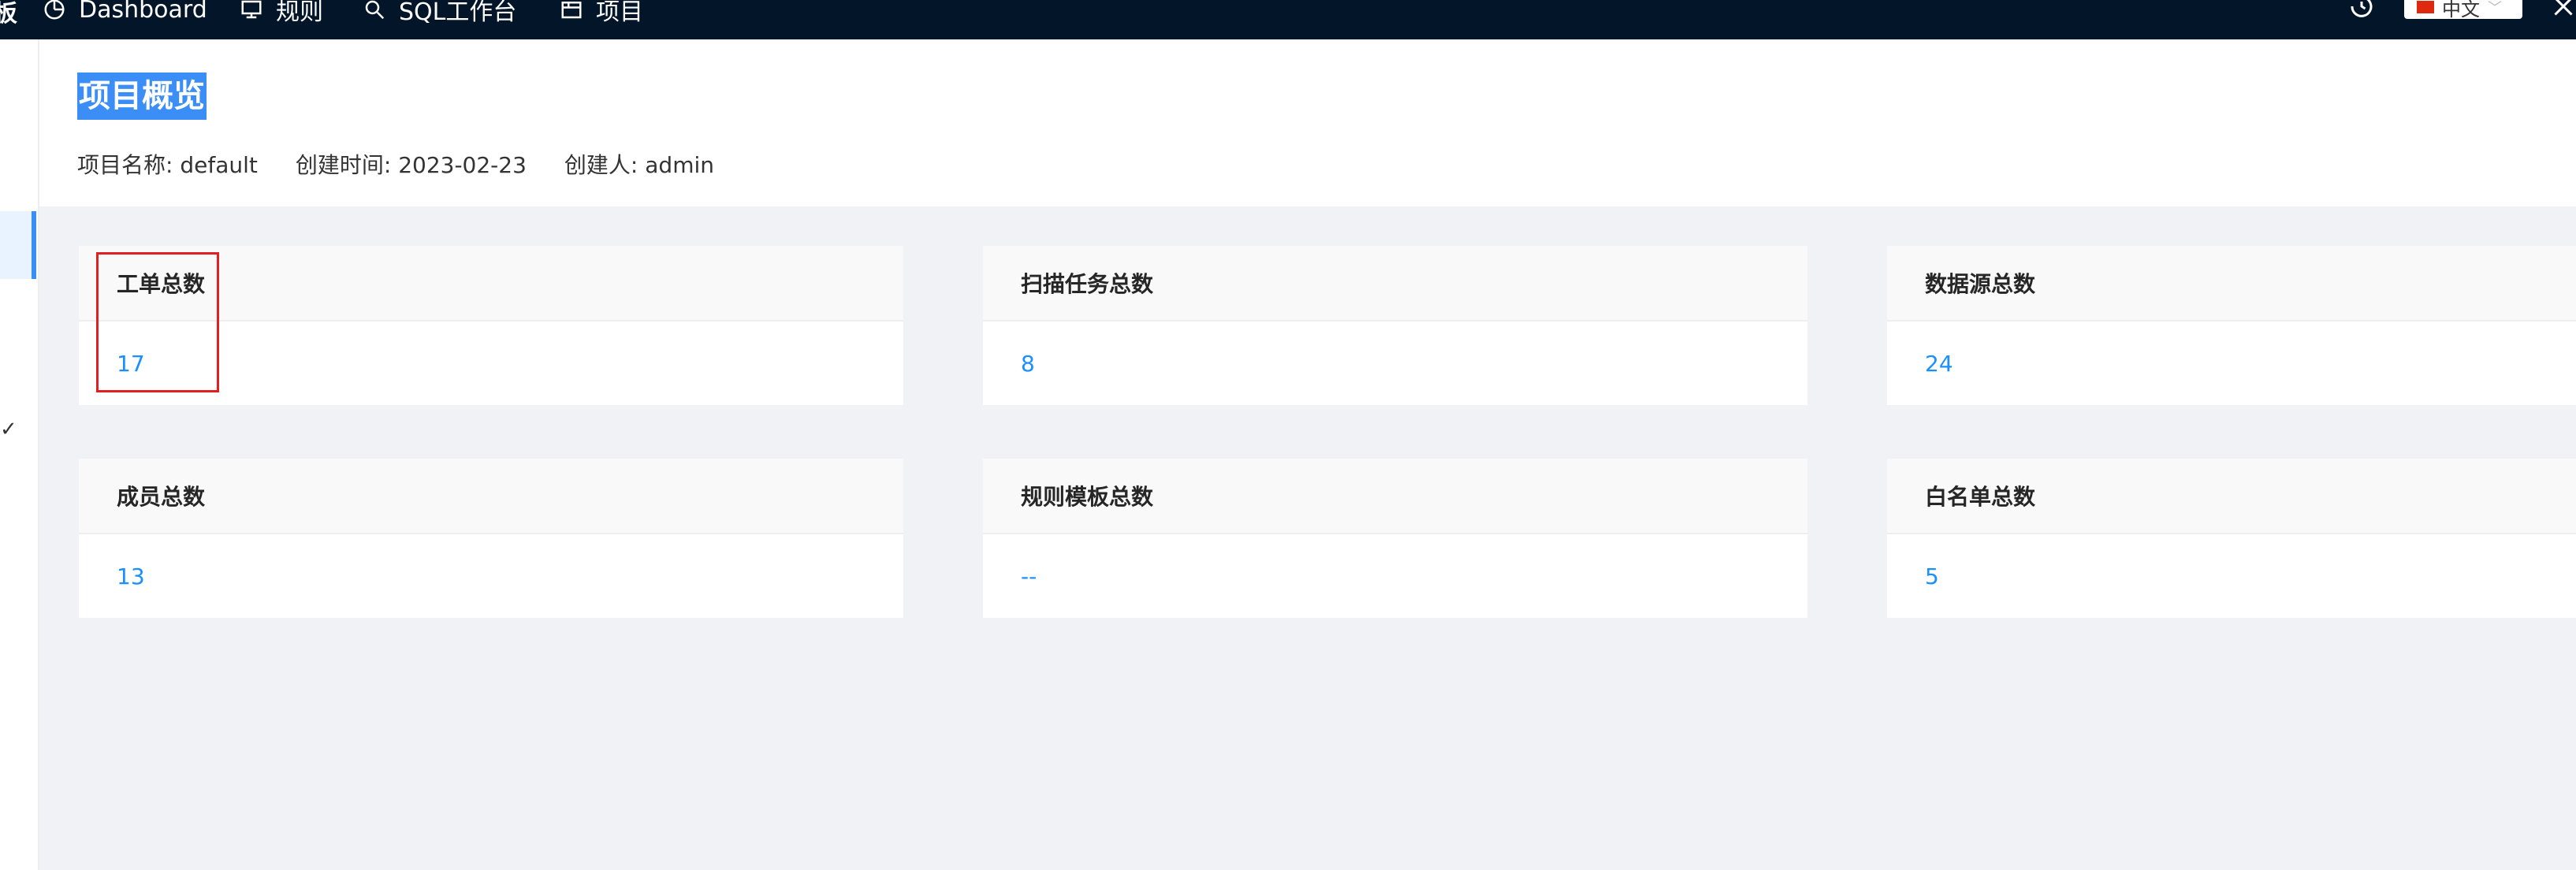 The height and width of the screenshot is (870, 2576). Describe the element at coordinates (19, 454) in the screenshot. I see `left-sidebar: ✓` at that location.